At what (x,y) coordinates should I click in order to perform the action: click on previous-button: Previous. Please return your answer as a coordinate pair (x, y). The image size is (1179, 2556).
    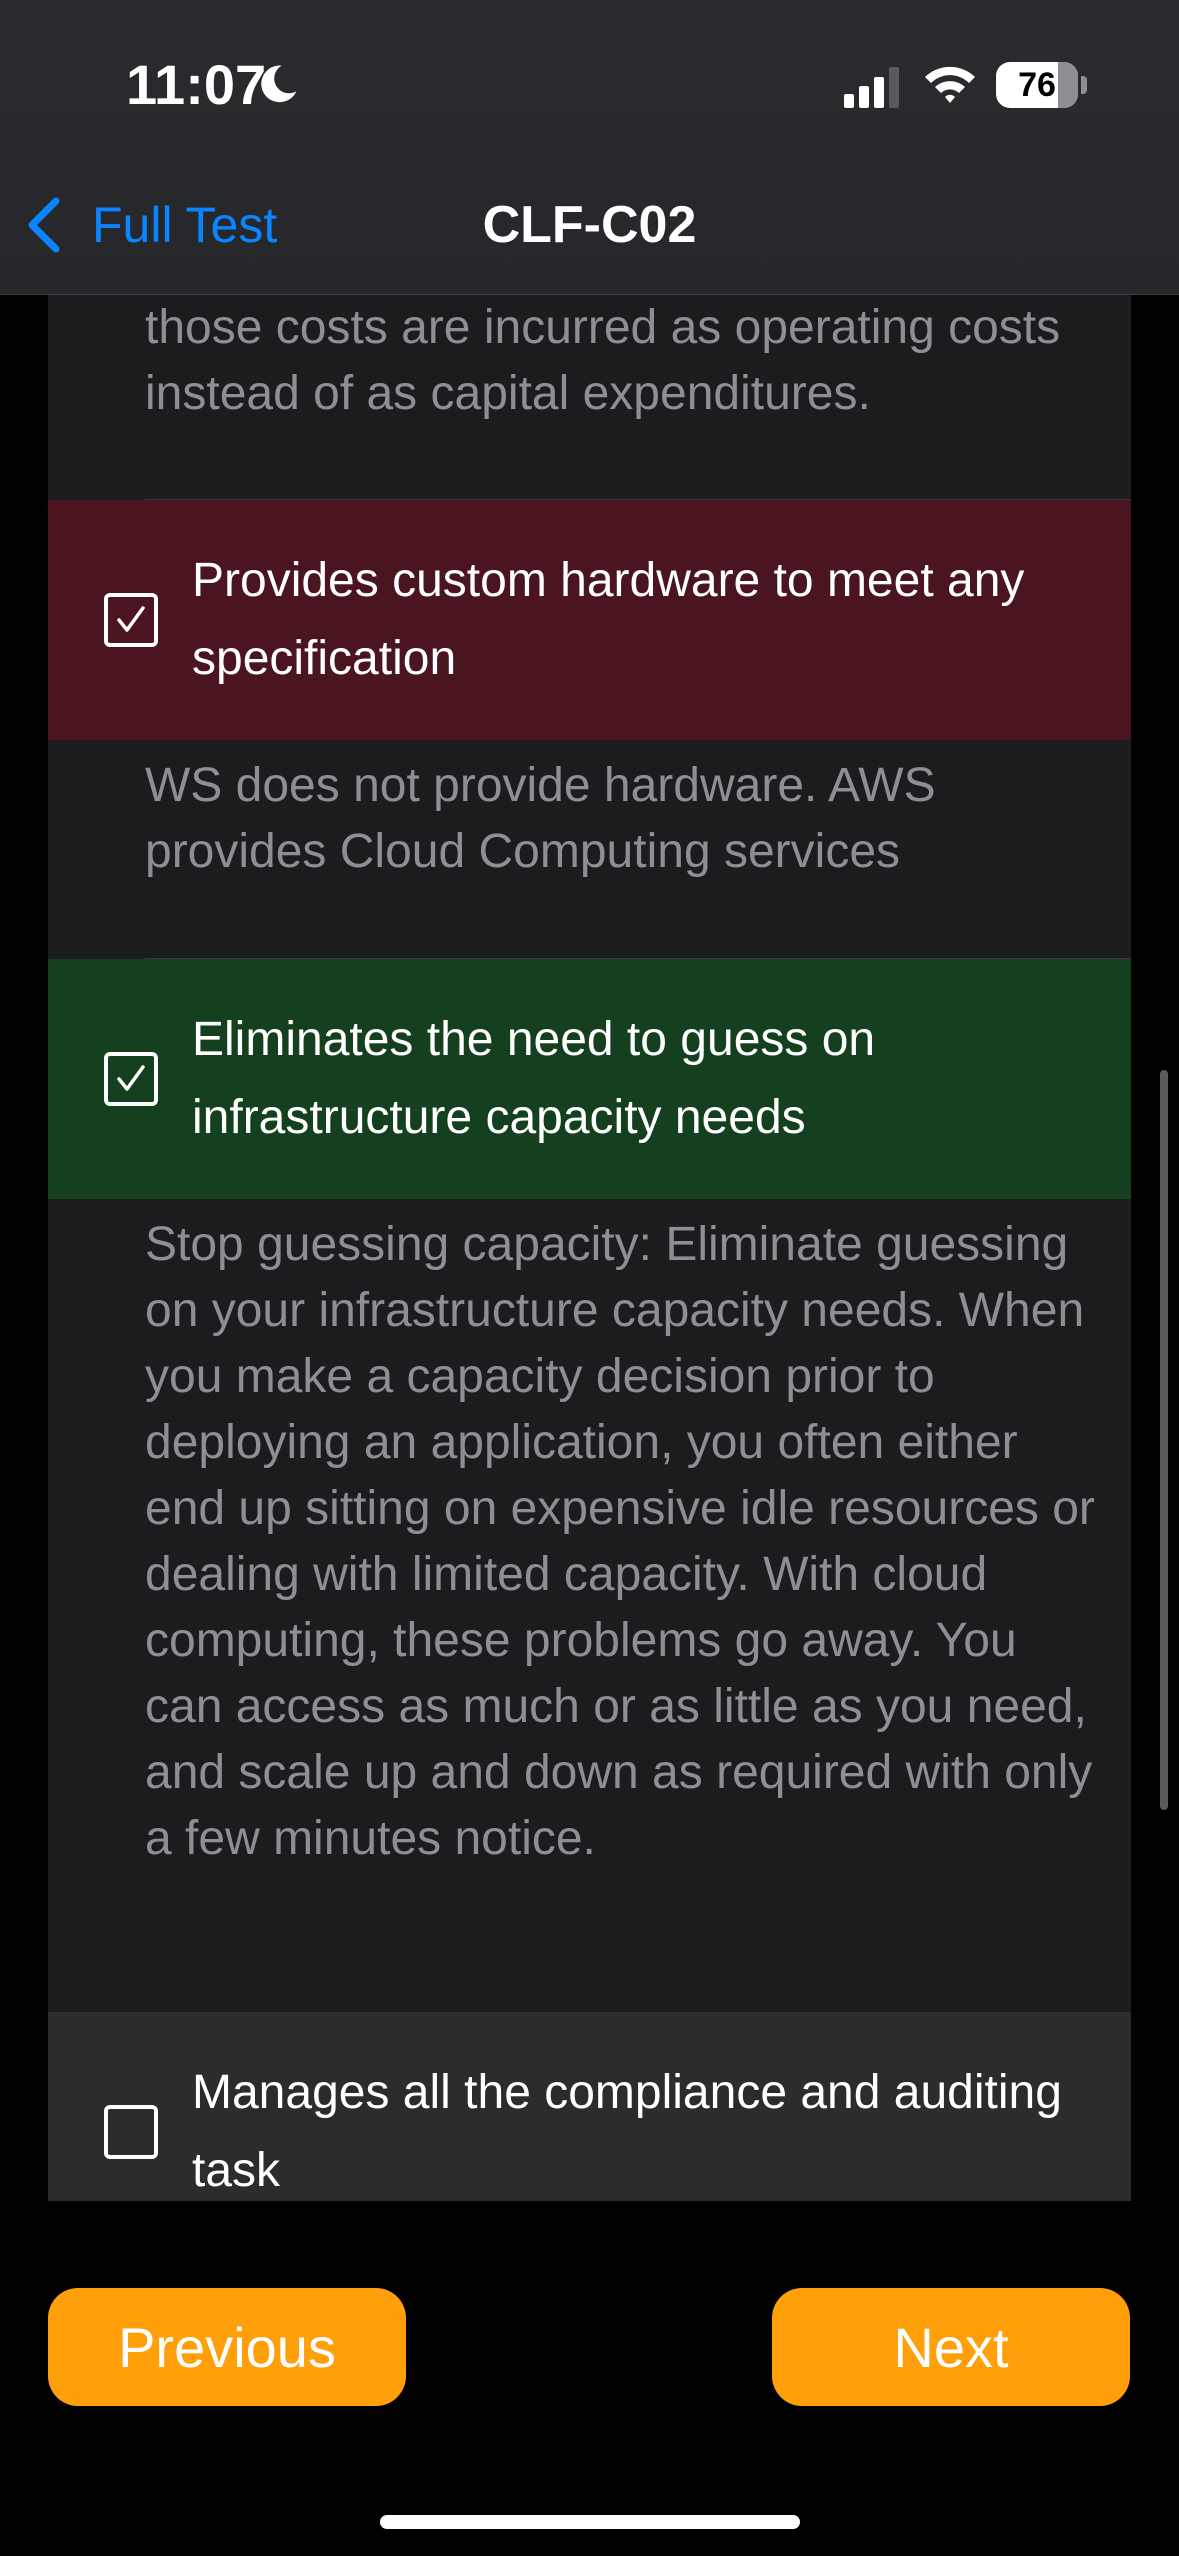
    Looking at the image, I should click on (227, 2347).